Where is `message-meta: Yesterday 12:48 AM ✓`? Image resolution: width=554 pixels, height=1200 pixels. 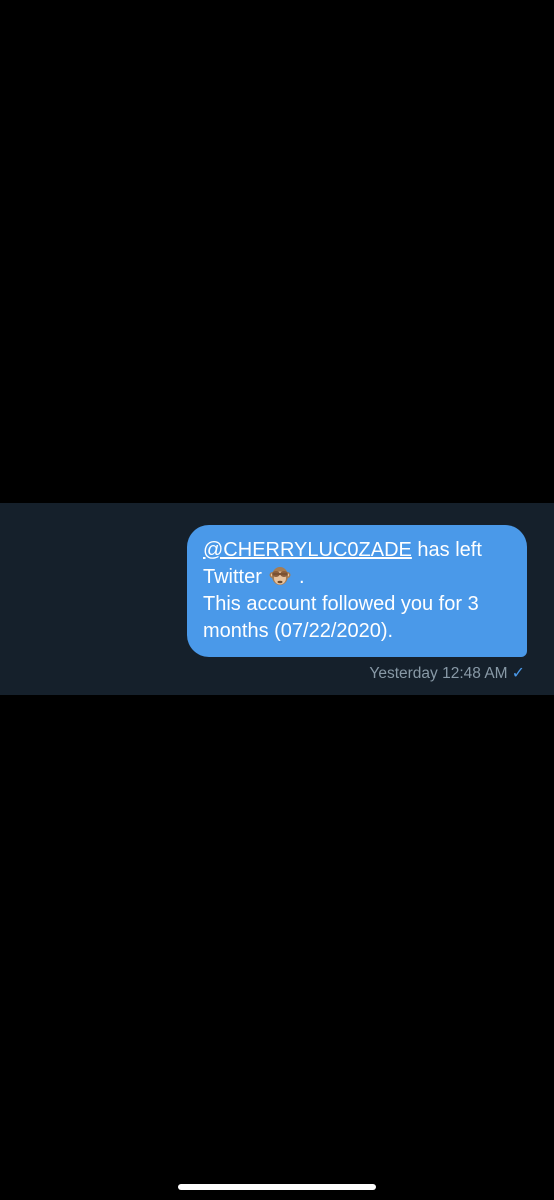
message-meta: Yesterday 12:48 AM ✓ is located at coordinates (447, 673).